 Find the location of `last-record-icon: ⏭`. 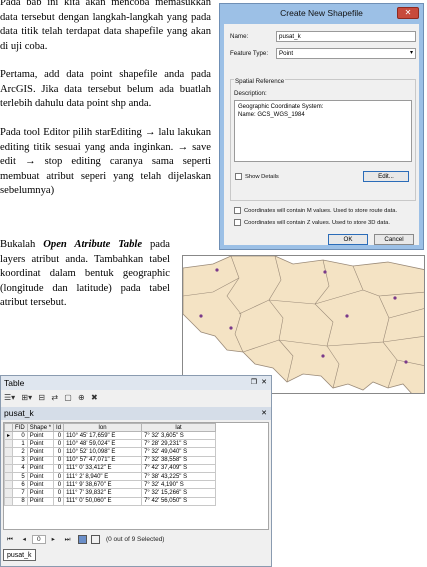

last-record-icon: ⏭ is located at coordinates (68, 540).